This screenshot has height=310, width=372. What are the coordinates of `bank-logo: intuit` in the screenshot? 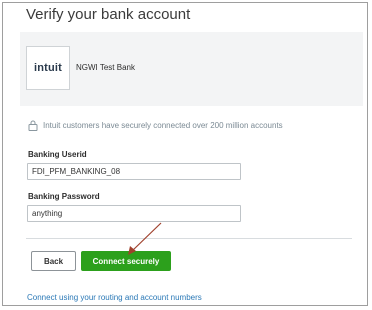 It's located at (48, 68).